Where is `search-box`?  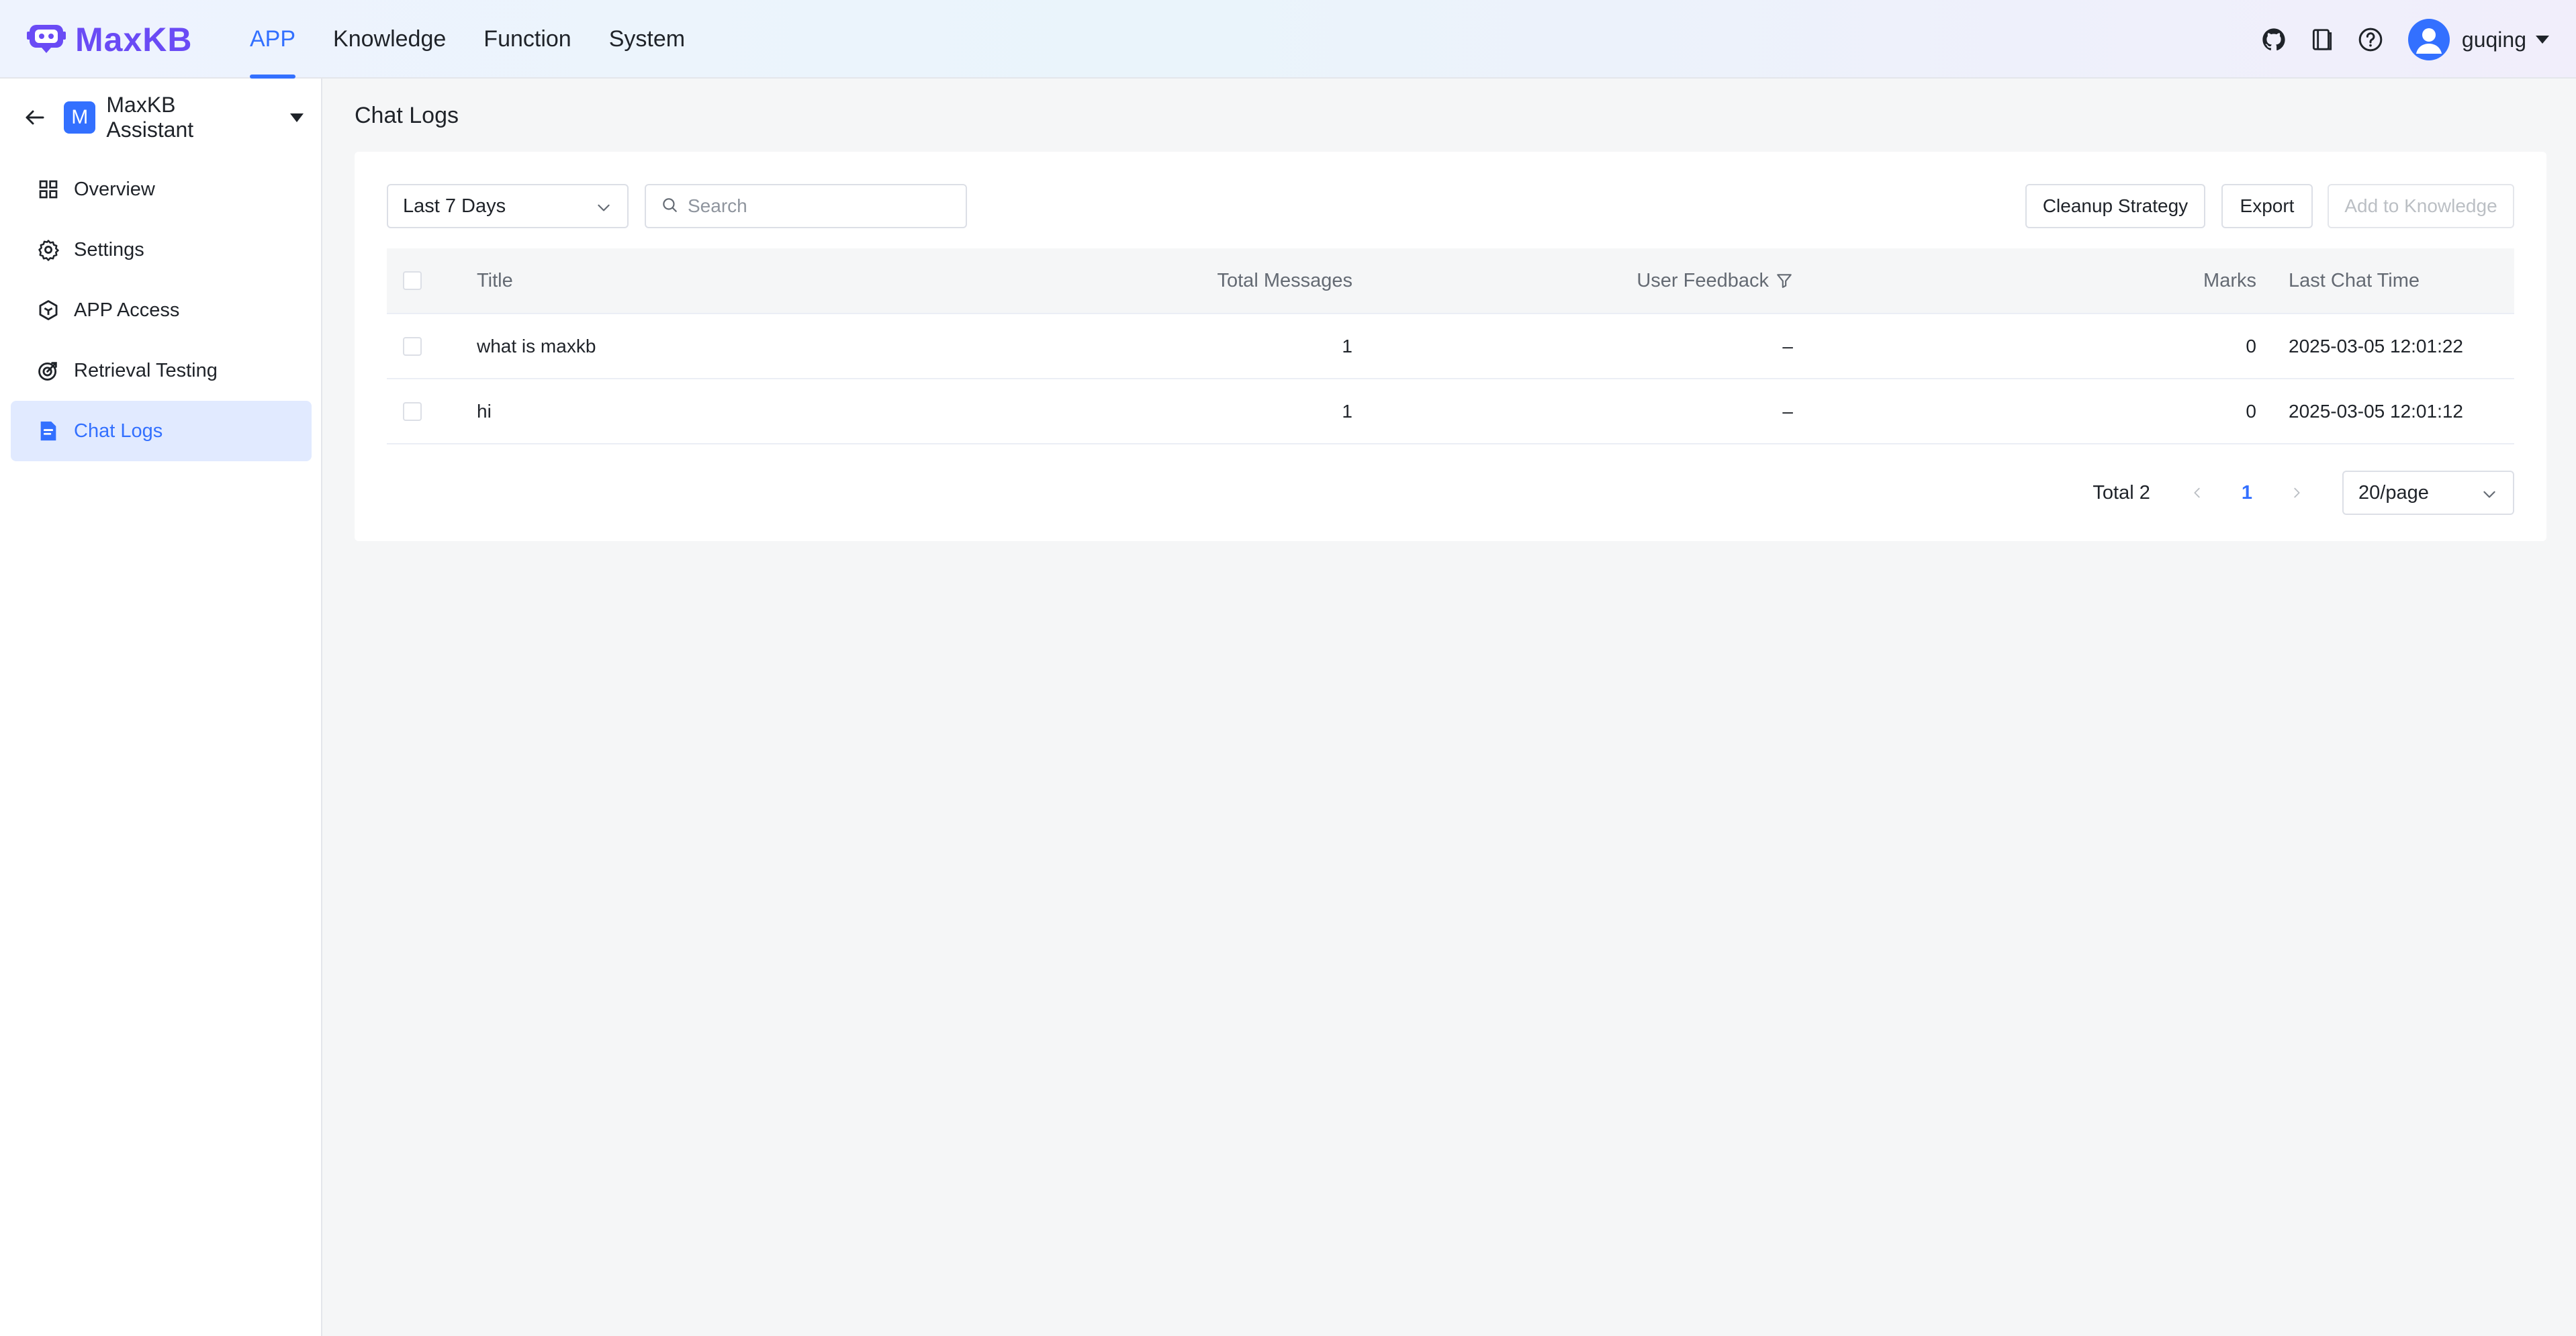 search-box is located at coordinates (806, 206).